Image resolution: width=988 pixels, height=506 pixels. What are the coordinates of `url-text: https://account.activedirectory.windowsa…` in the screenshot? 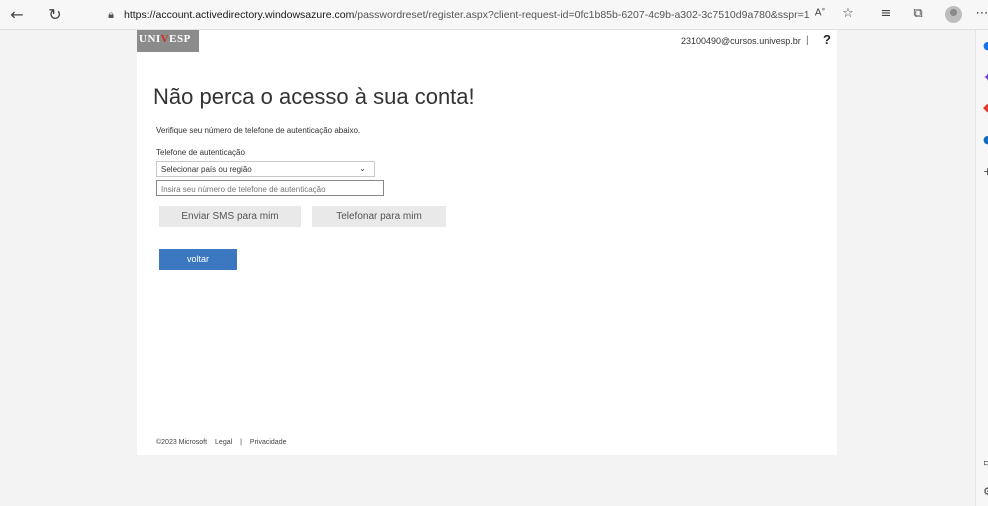 It's located at (467, 15).